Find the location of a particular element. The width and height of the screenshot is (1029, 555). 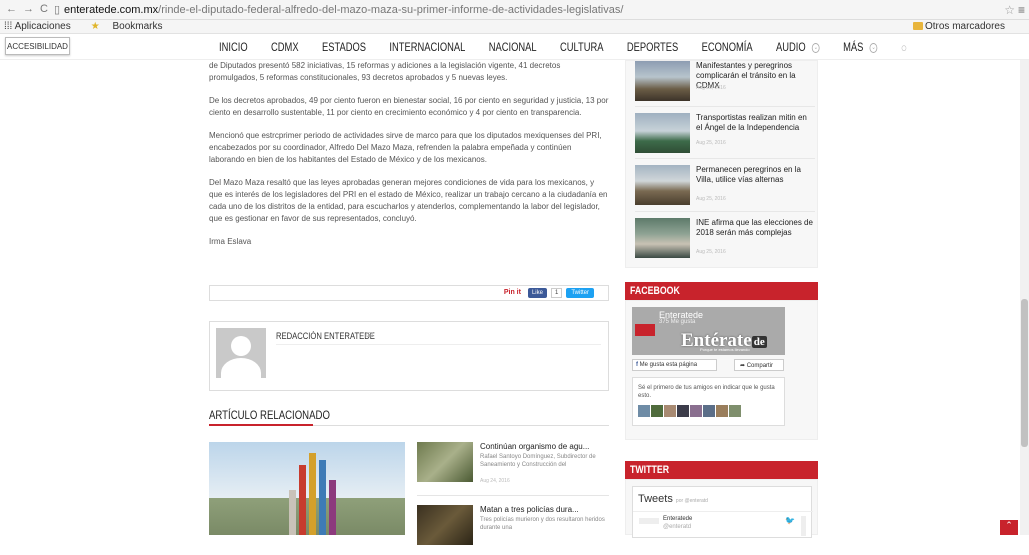

star-icon: ★ is located at coordinates (95, 26).